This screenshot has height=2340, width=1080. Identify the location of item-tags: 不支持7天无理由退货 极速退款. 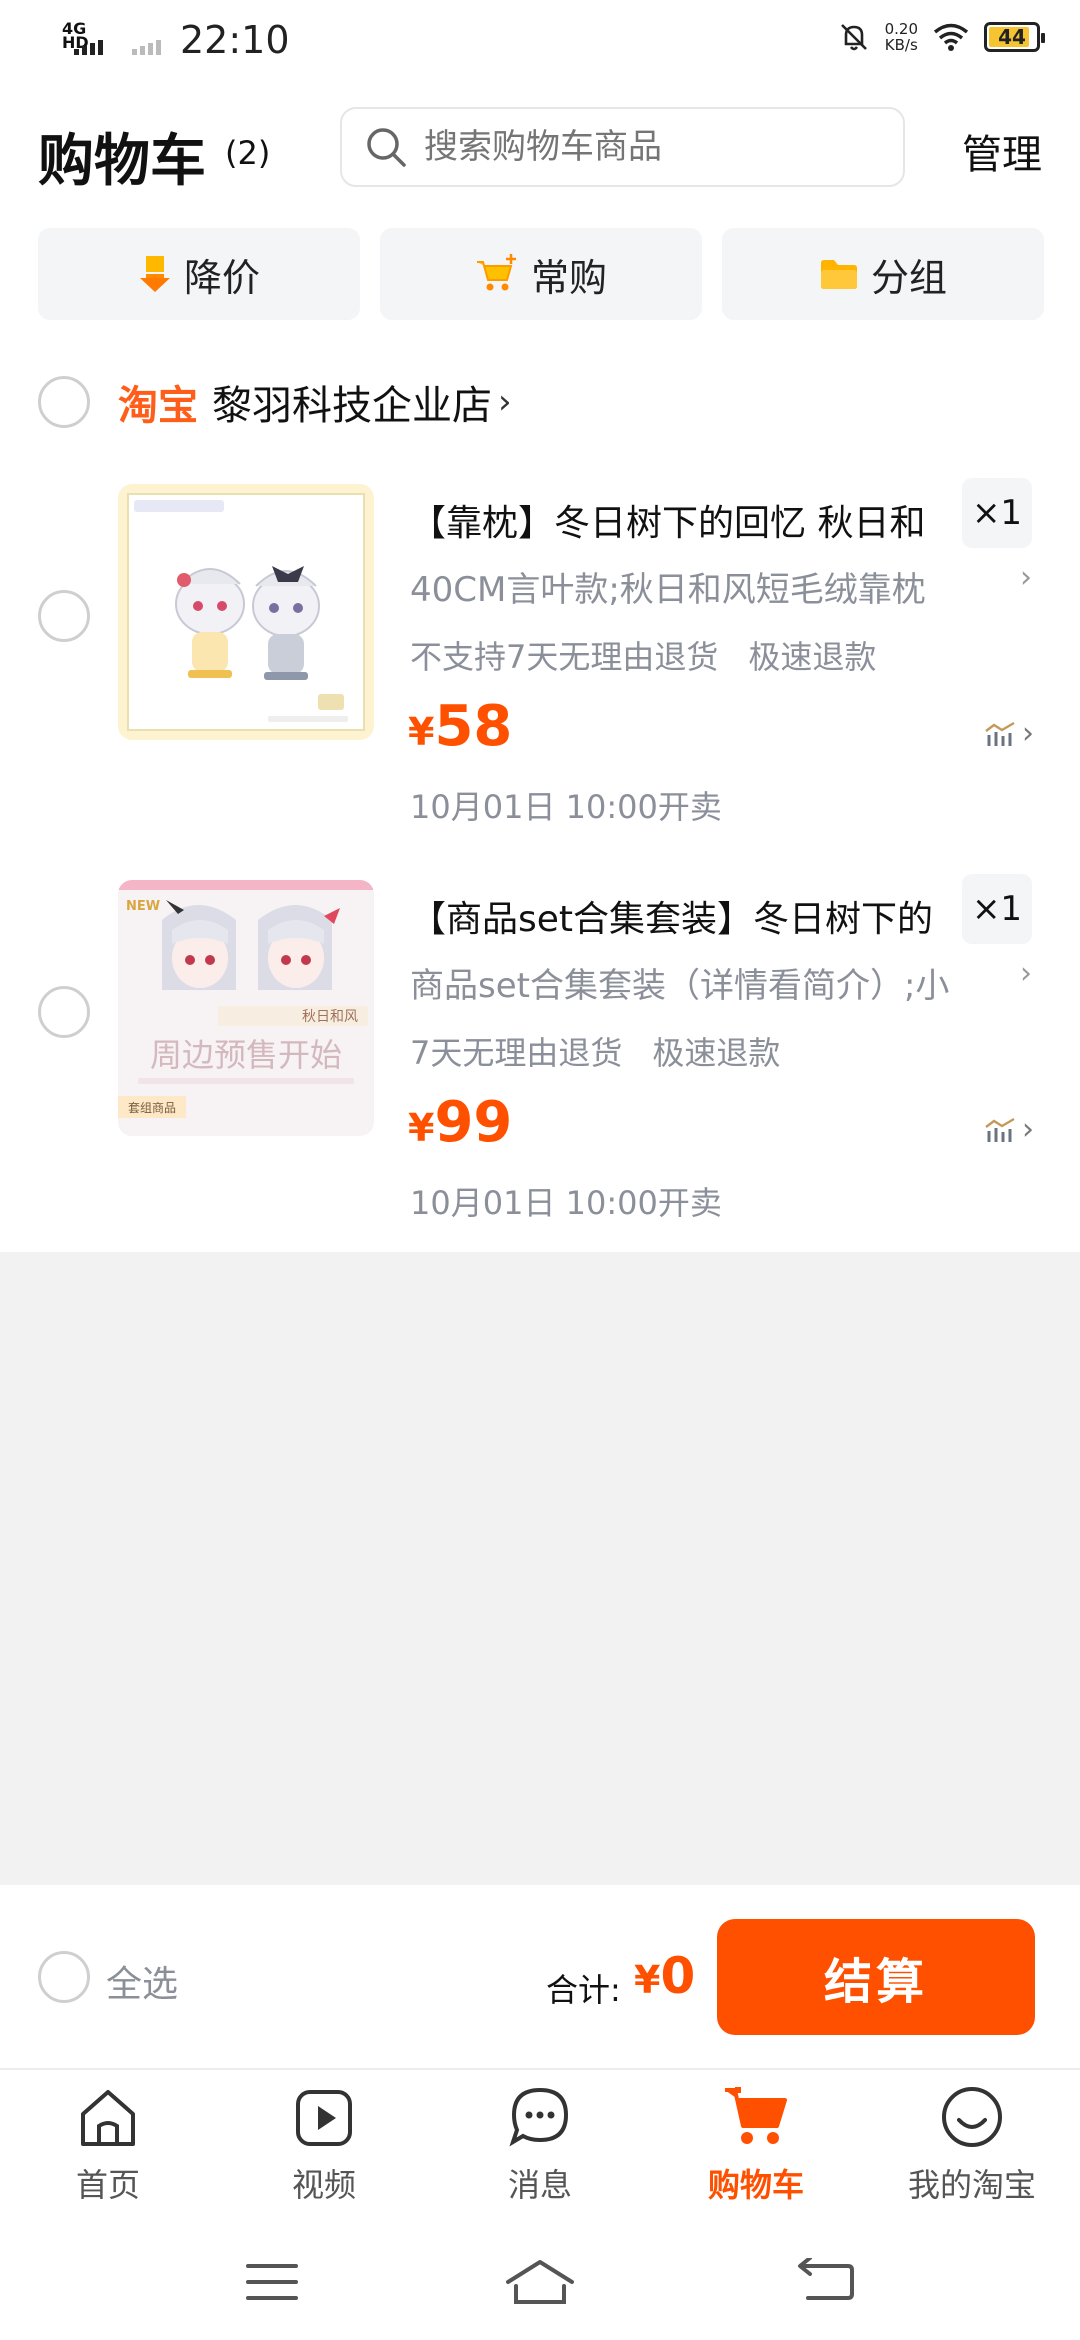
(643, 655).